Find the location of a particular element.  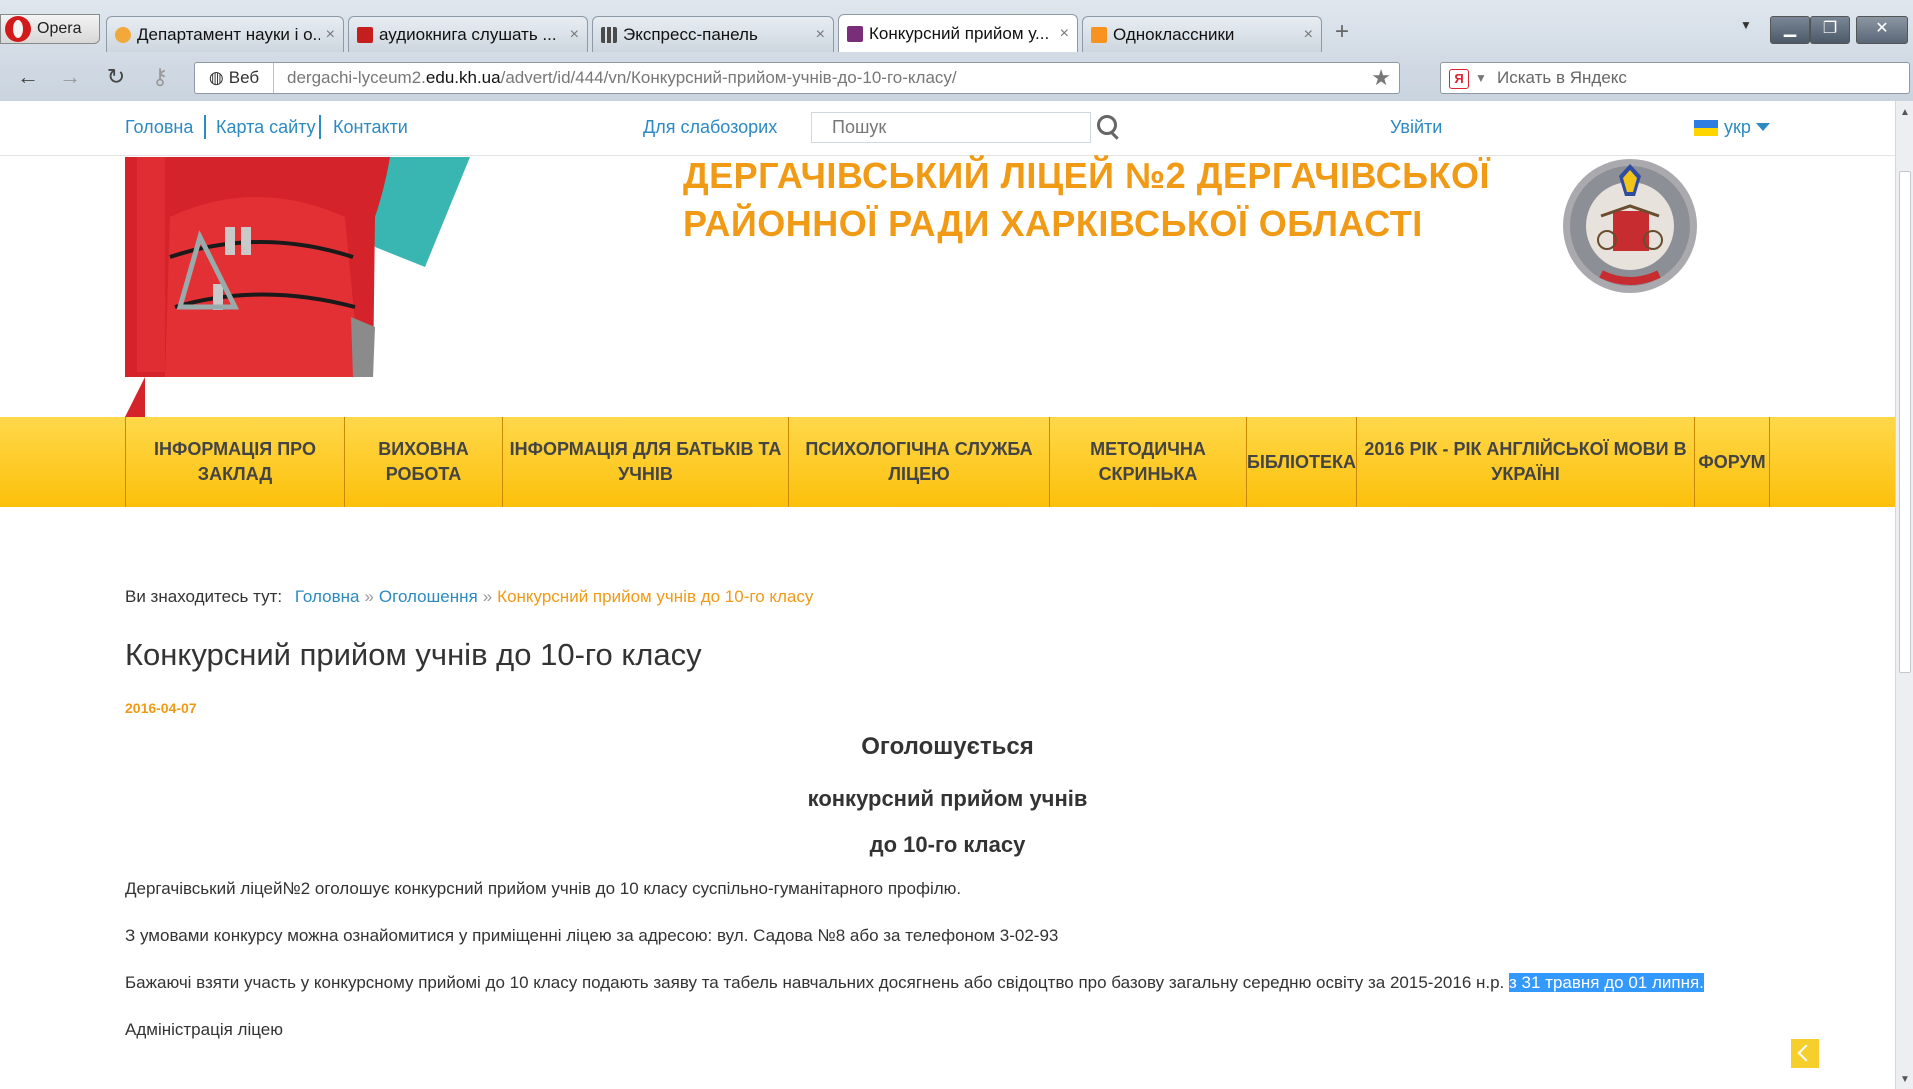

address-mode-label: Веб is located at coordinates (244, 77).